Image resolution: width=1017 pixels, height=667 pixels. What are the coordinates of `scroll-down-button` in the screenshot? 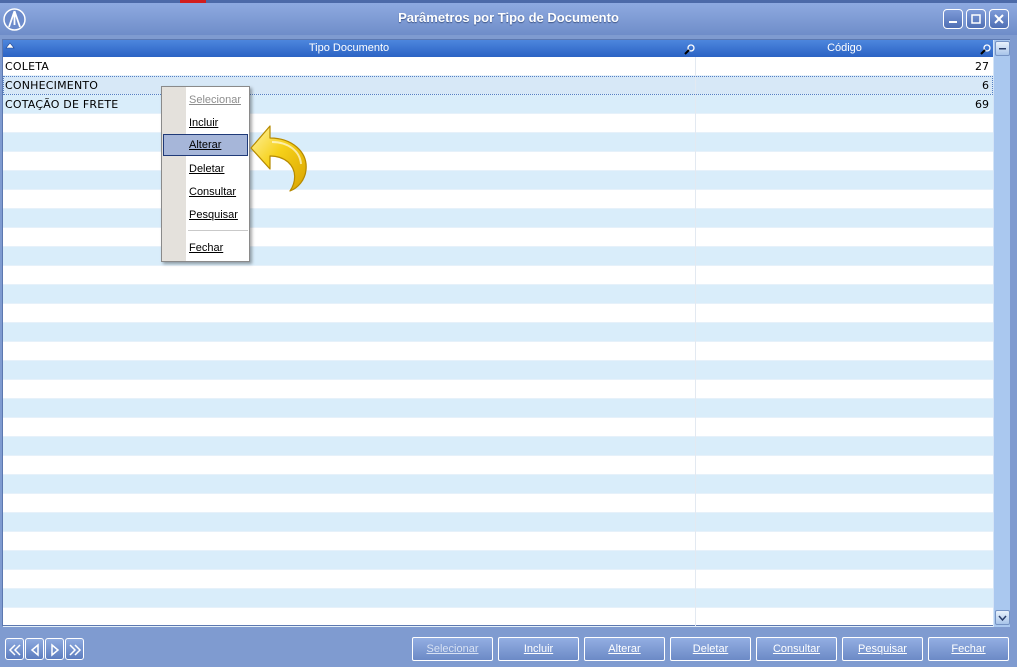 It's located at (1002, 617).